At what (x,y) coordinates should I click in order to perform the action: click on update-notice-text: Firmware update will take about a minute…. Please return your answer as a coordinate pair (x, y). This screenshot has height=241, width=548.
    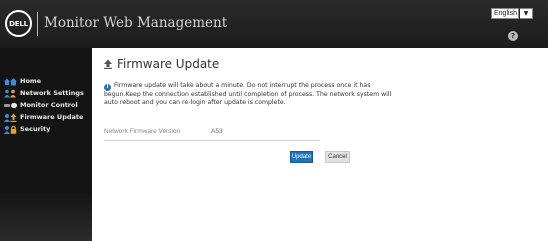
    Looking at the image, I should click on (248, 94).